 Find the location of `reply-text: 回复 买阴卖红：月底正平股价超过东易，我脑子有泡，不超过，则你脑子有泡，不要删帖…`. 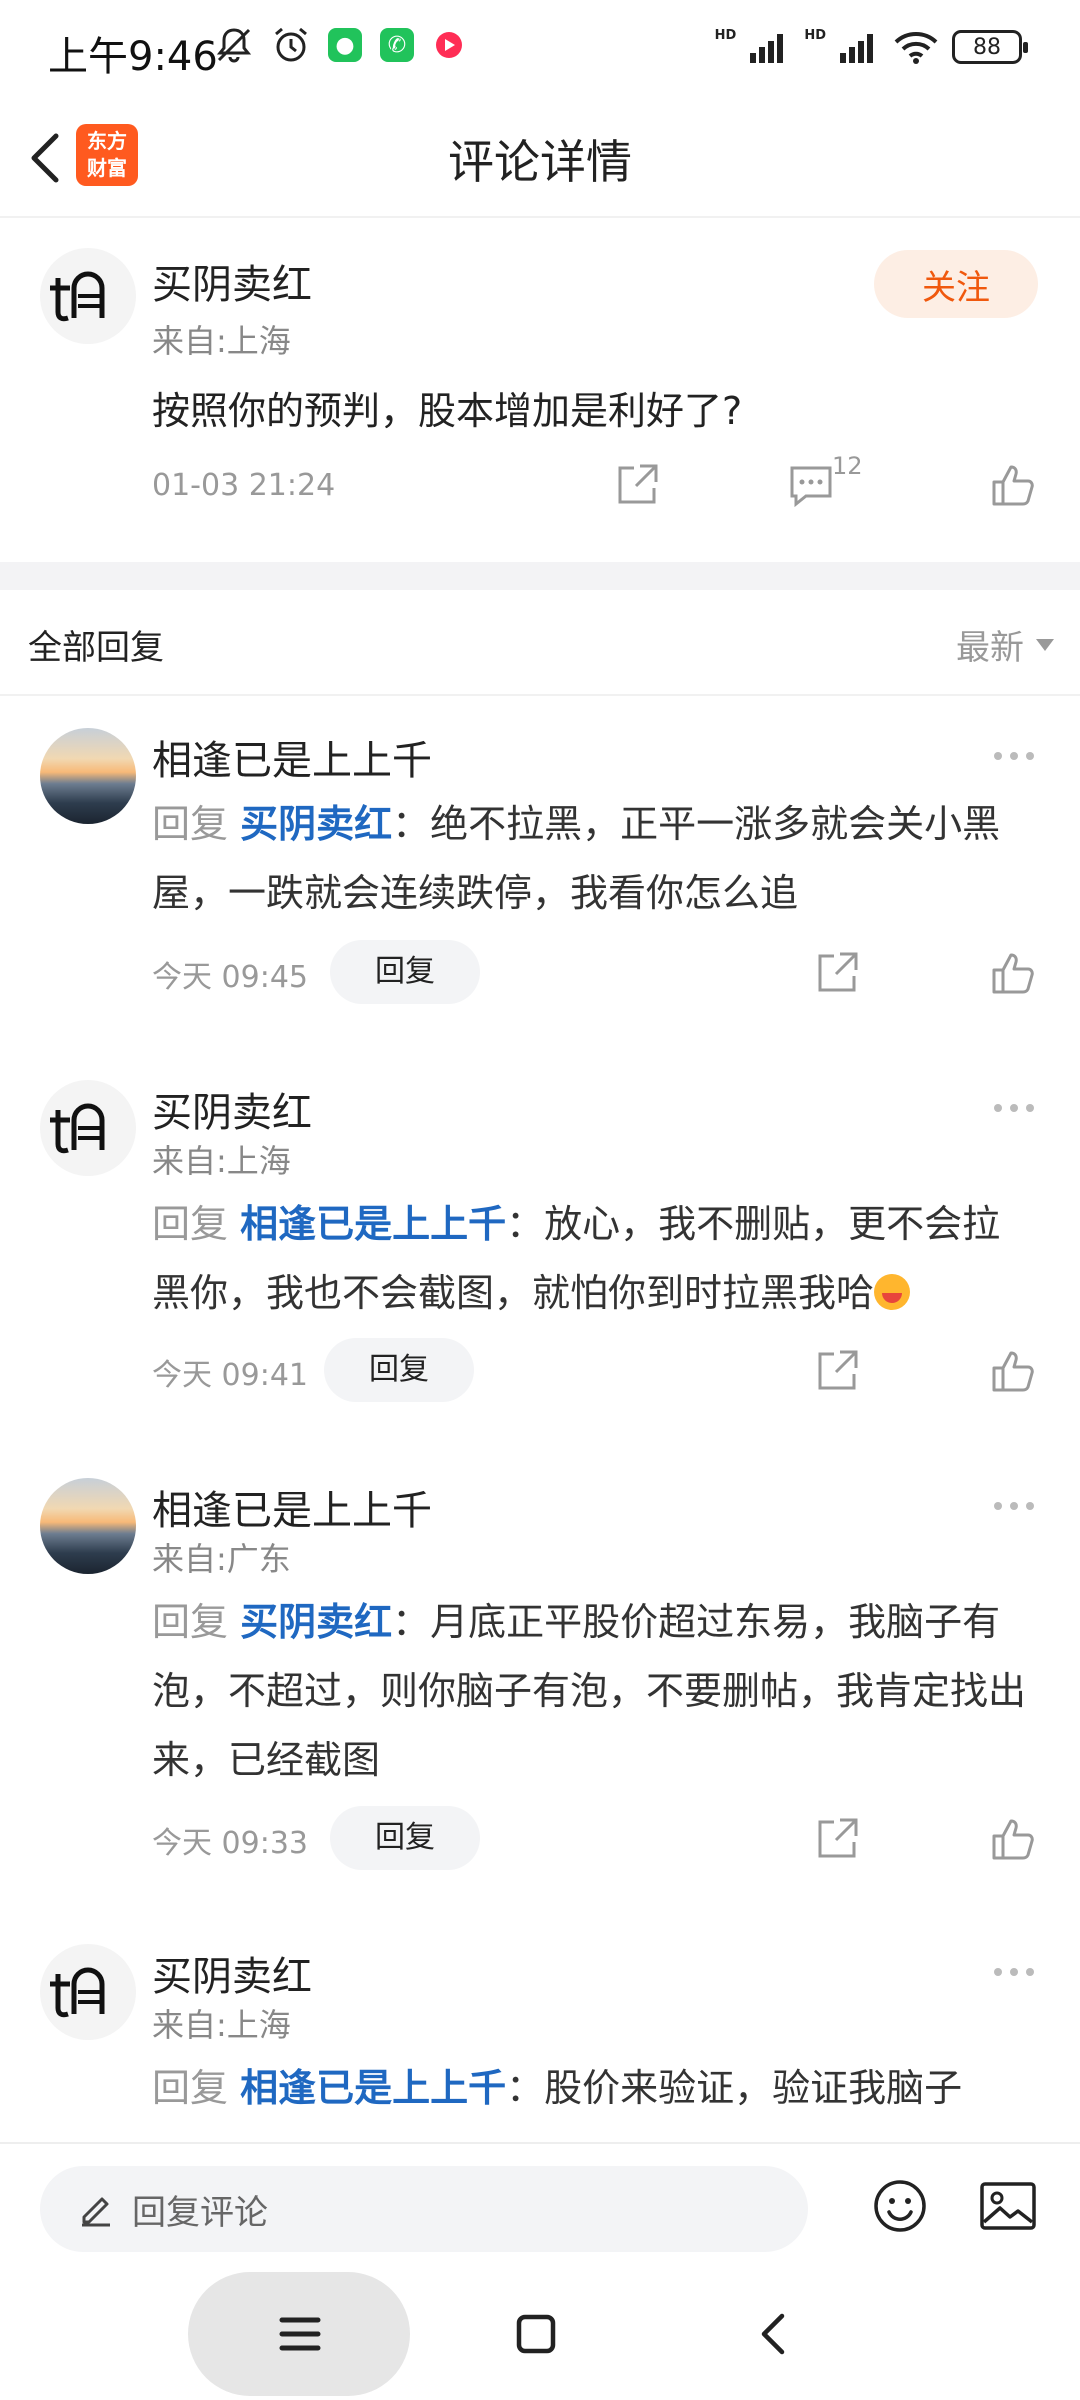

reply-text: 回复 买阴卖红：月底正平股价超过东易，我脑子有泡，不超过，则你脑子有泡，不要删帖… is located at coordinates (589, 1691).